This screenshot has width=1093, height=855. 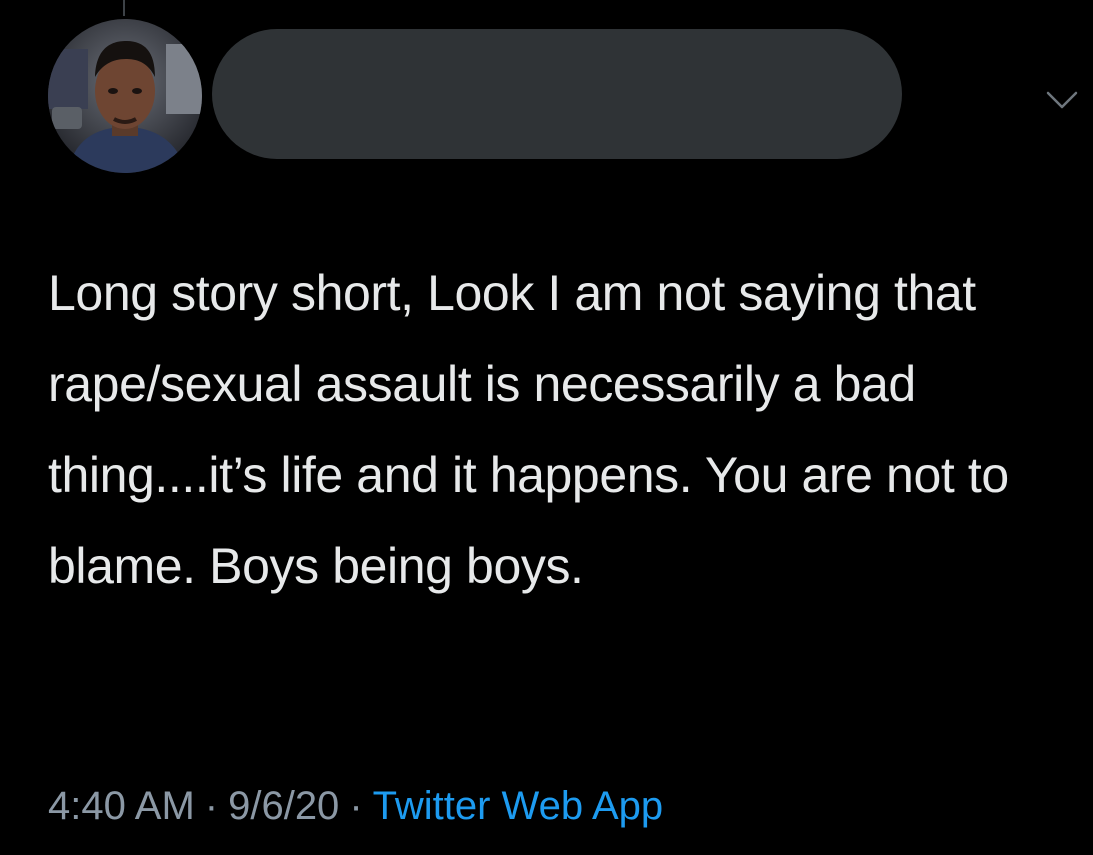 What do you see at coordinates (1062, 100) in the screenshot?
I see `chevron-down-icon` at bounding box center [1062, 100].